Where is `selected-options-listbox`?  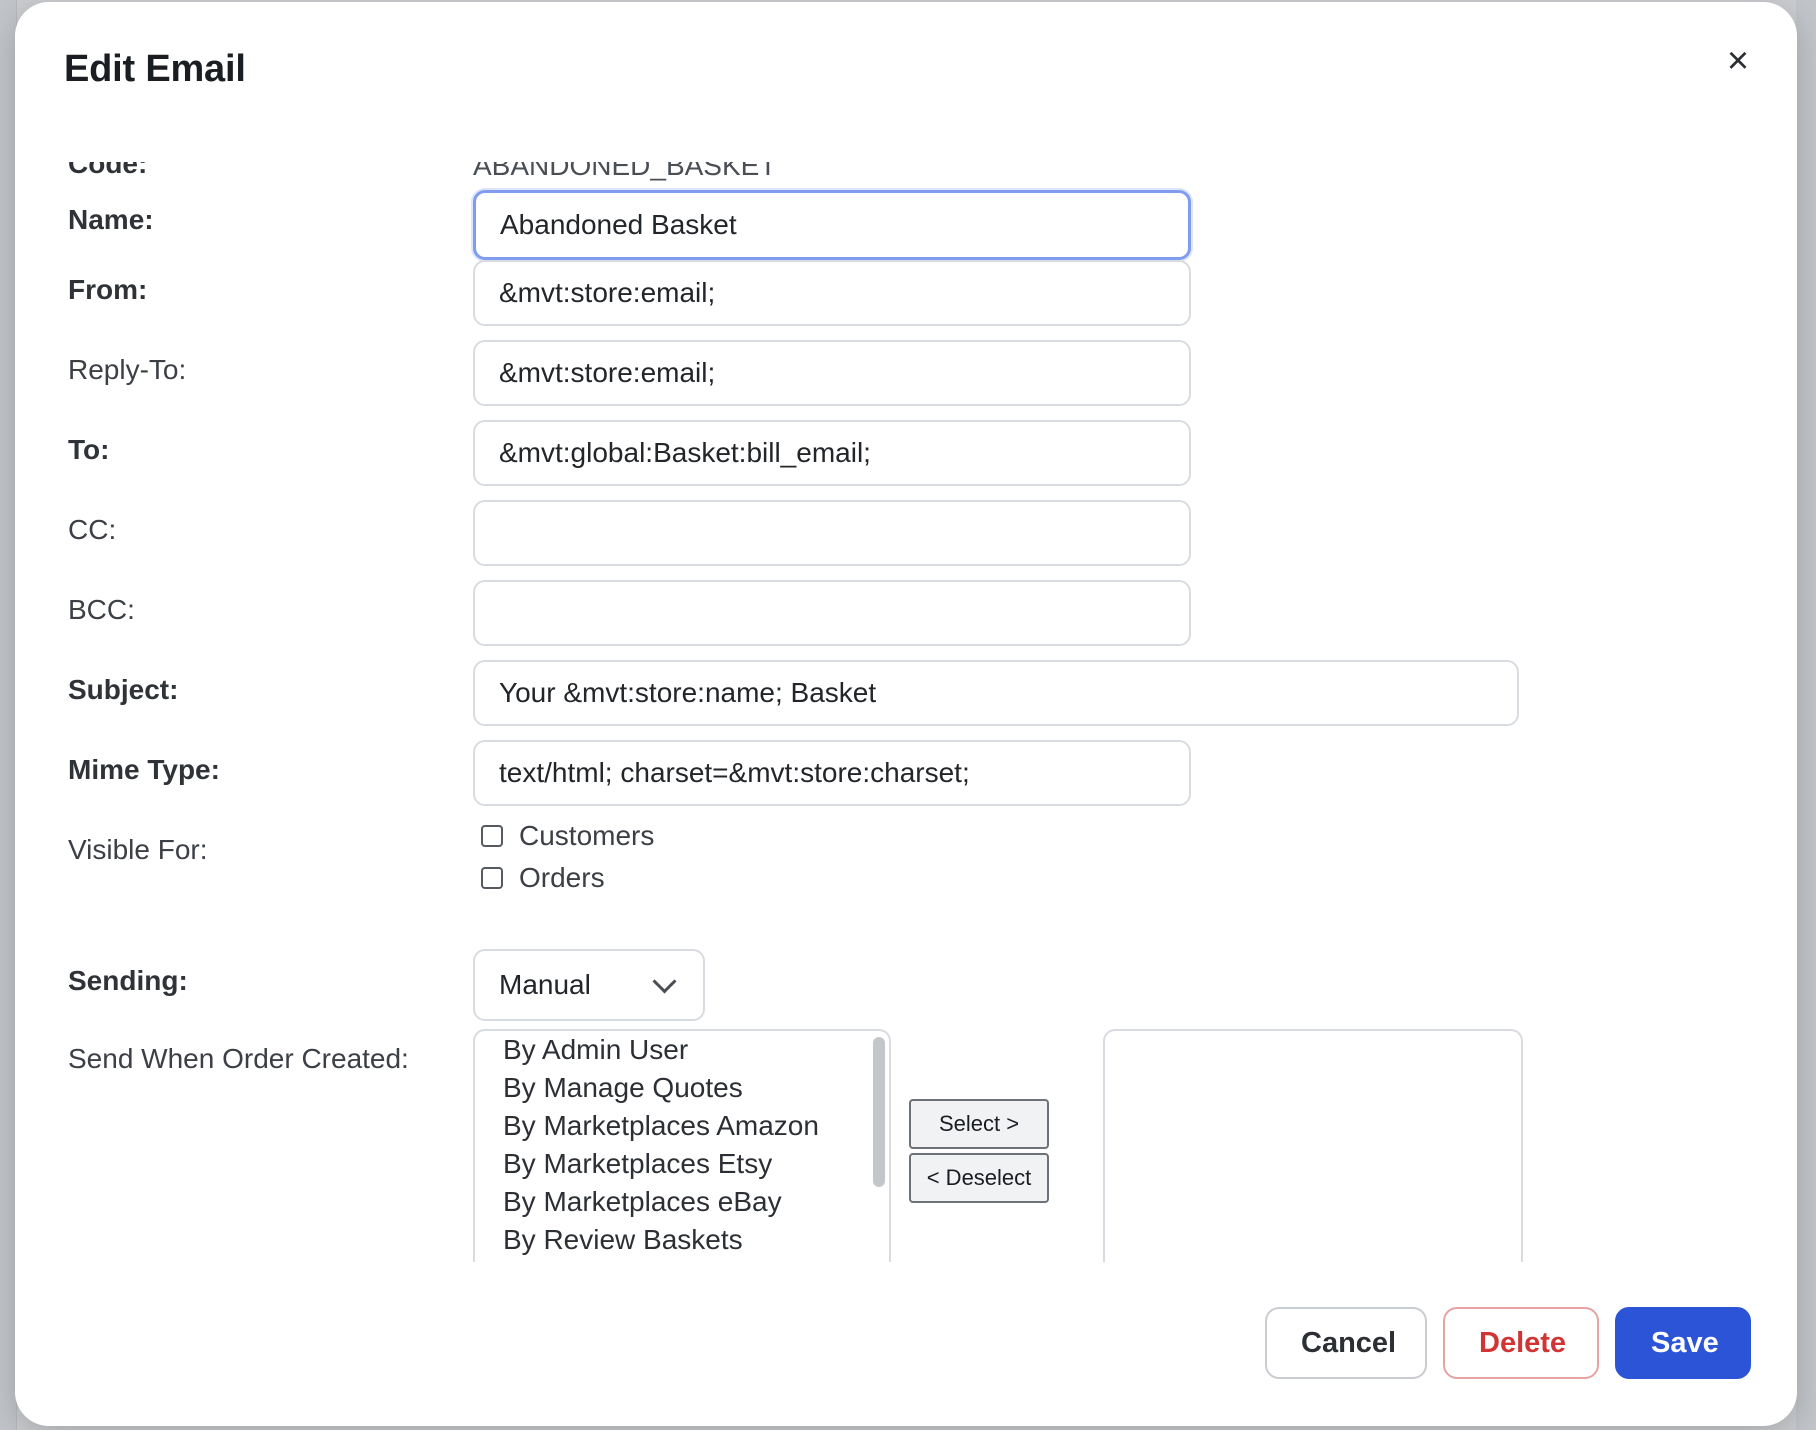 selected-options-listbox is located at coordinates (1313, 1145).